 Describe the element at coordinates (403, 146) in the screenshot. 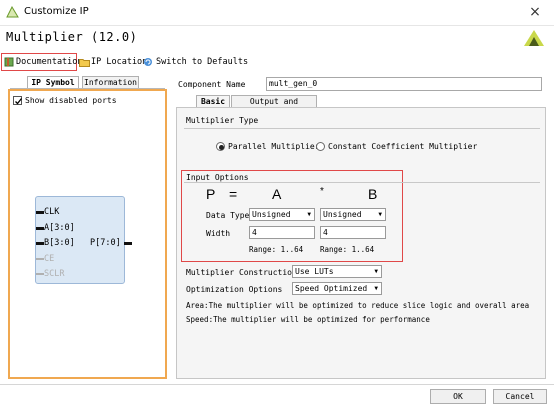

I see `constant-coefficient-label: Constant Coefficient Multiplier` at that location.